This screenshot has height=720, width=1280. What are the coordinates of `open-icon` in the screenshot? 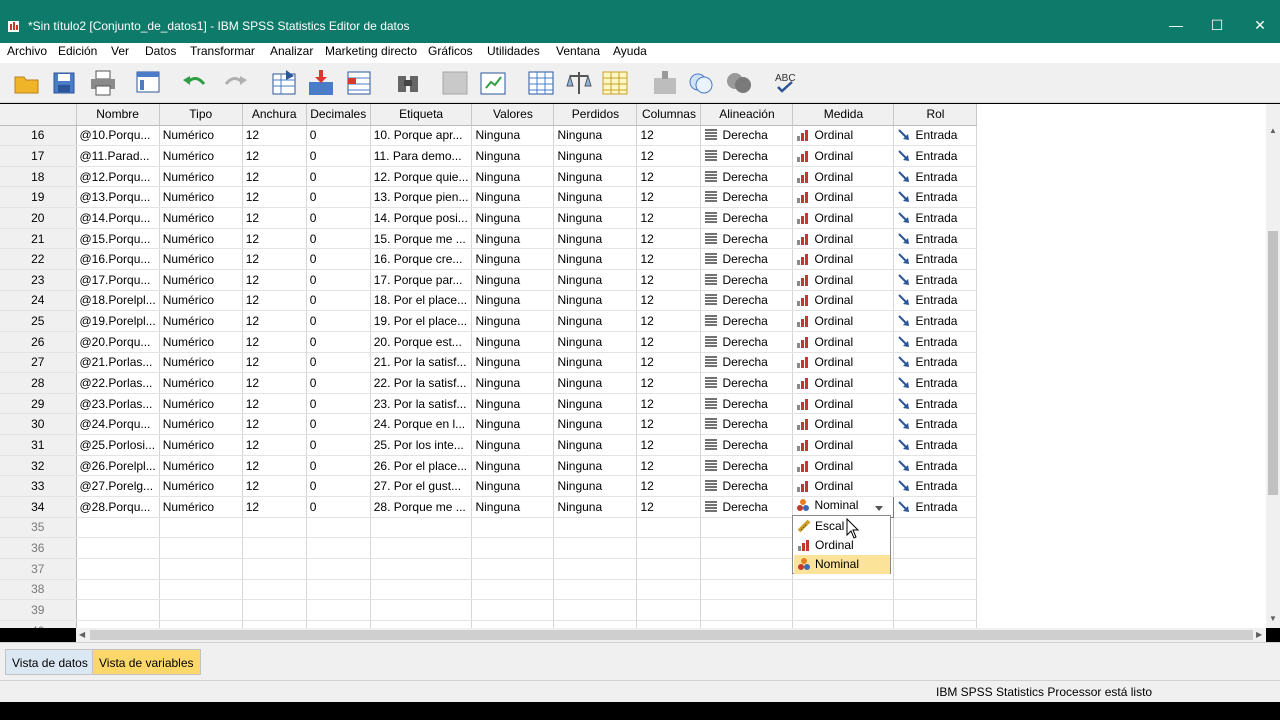 It's located at (27, 83).